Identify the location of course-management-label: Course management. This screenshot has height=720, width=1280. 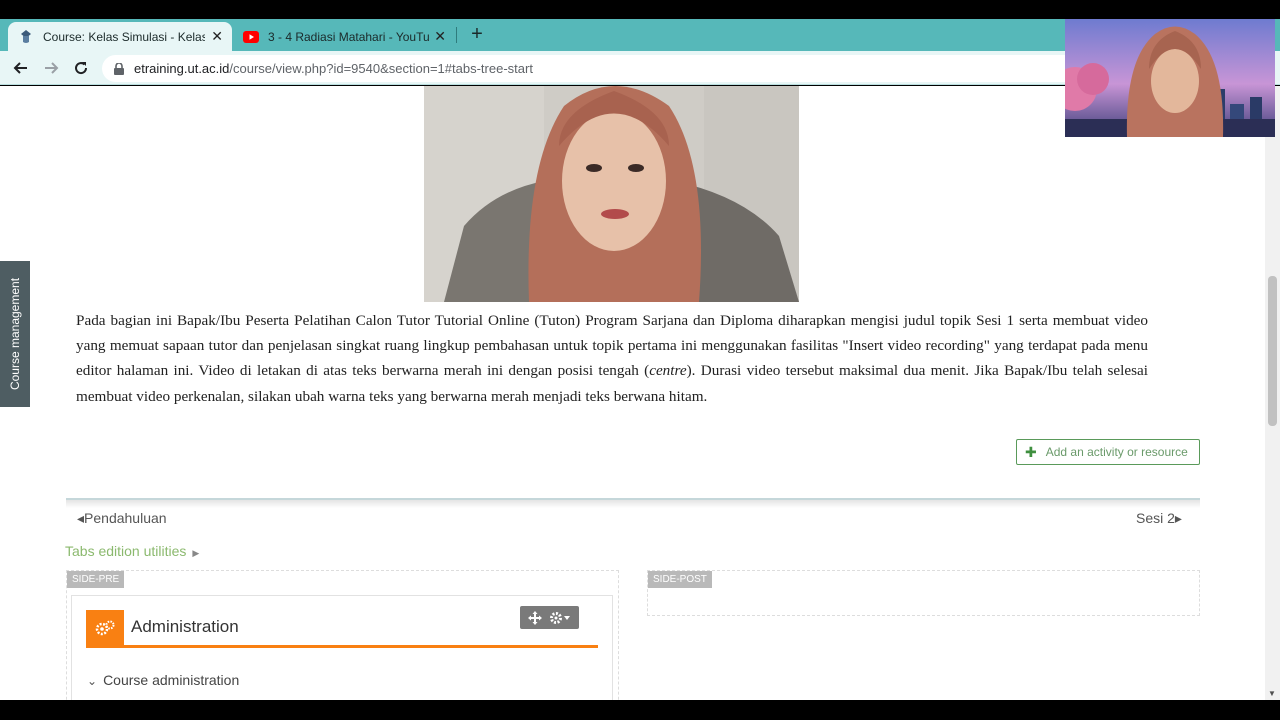
(15, 334).